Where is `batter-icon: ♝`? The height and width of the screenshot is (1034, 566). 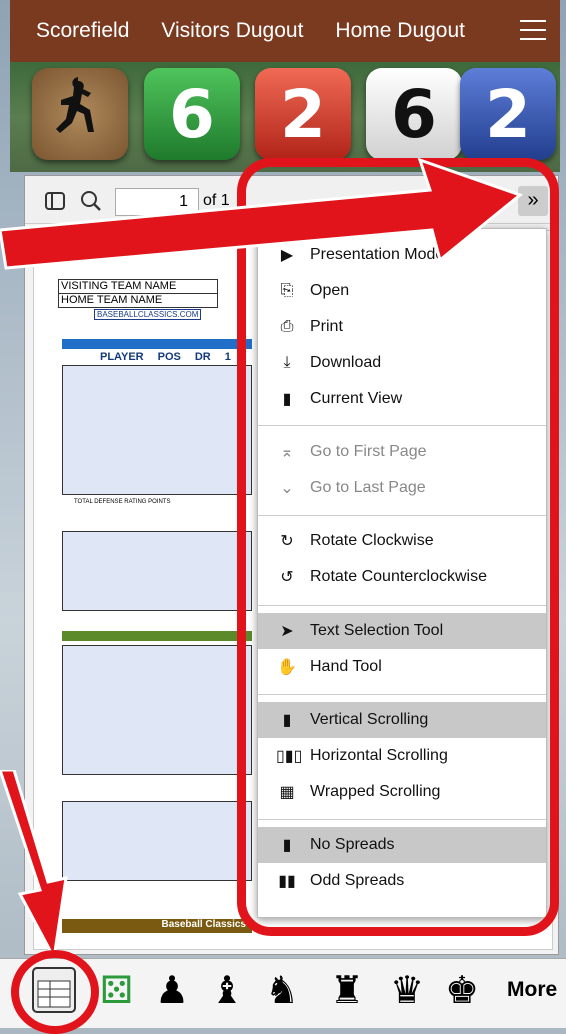 batter-icon: ♝ is located at coordinates (227, 990).